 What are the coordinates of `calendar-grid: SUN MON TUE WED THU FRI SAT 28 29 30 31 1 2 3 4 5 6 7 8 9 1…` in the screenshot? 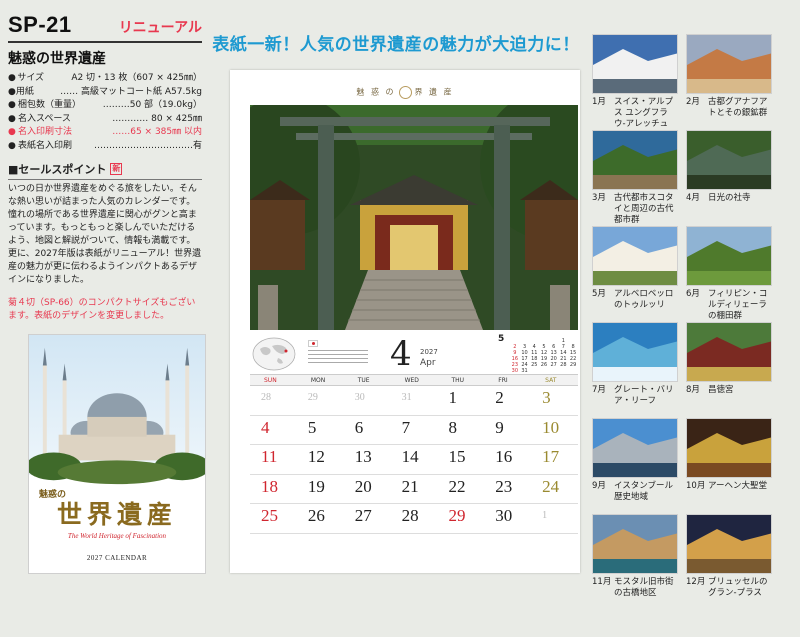 It's located at (414, 454).